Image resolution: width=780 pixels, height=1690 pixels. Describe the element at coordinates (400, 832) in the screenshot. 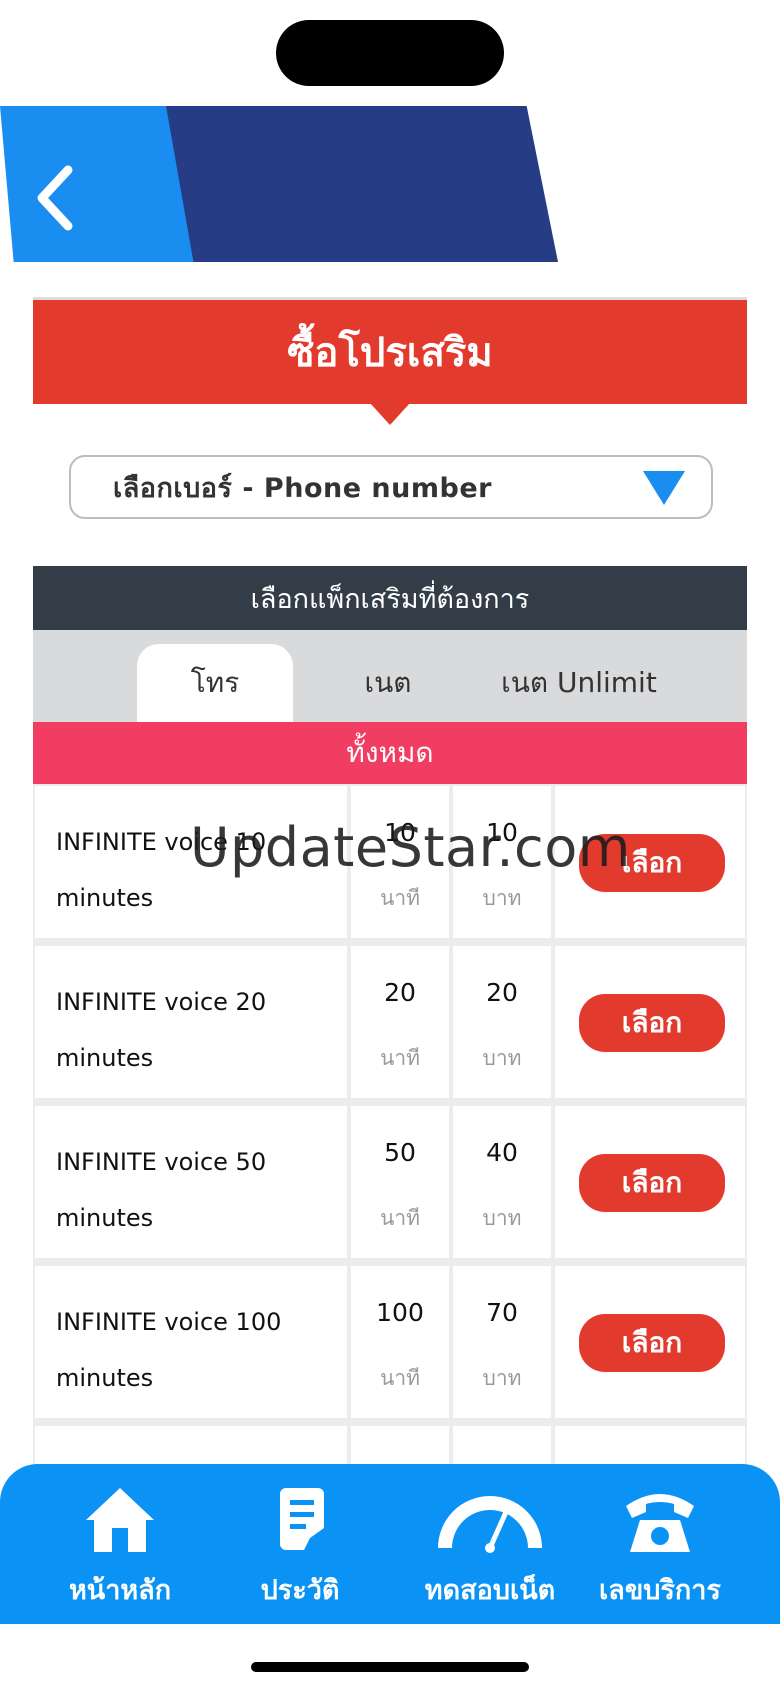

I see `package-minutes: 10` at that location.